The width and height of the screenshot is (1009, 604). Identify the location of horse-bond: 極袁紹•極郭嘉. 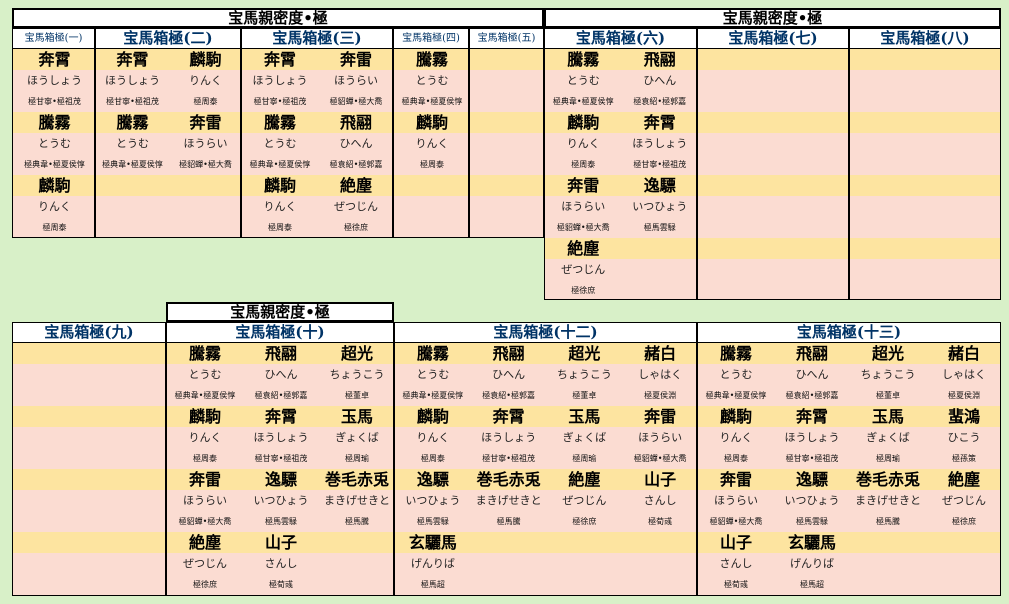
(508, 395).